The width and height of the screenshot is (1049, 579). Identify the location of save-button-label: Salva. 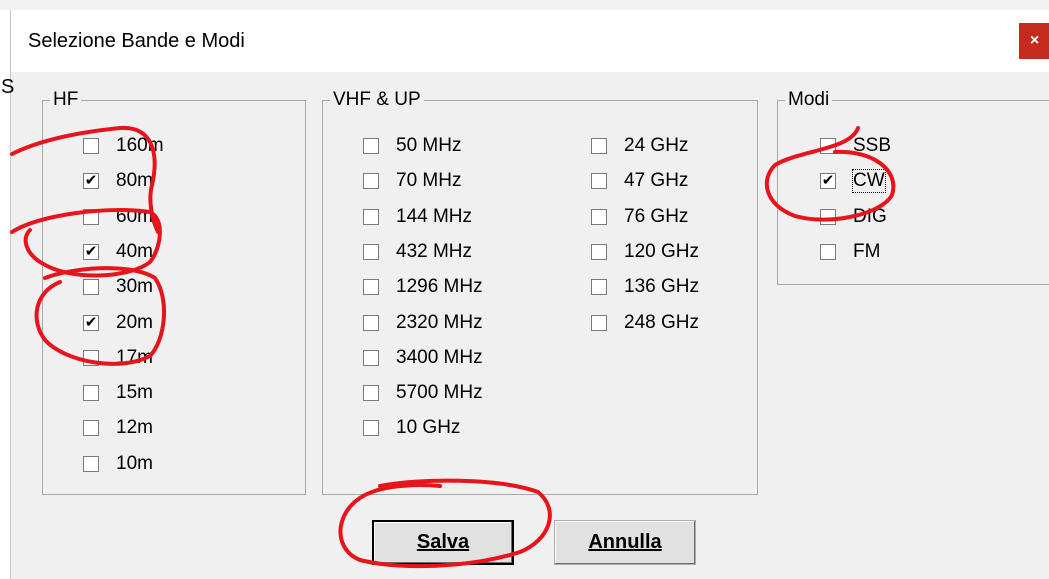
(443, 542).